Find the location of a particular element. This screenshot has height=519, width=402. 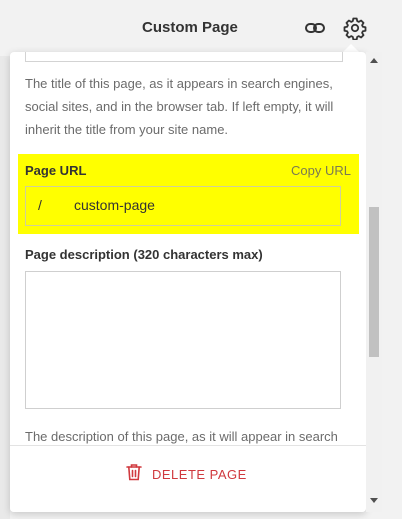

background-page is located at coordinates (5, 287).